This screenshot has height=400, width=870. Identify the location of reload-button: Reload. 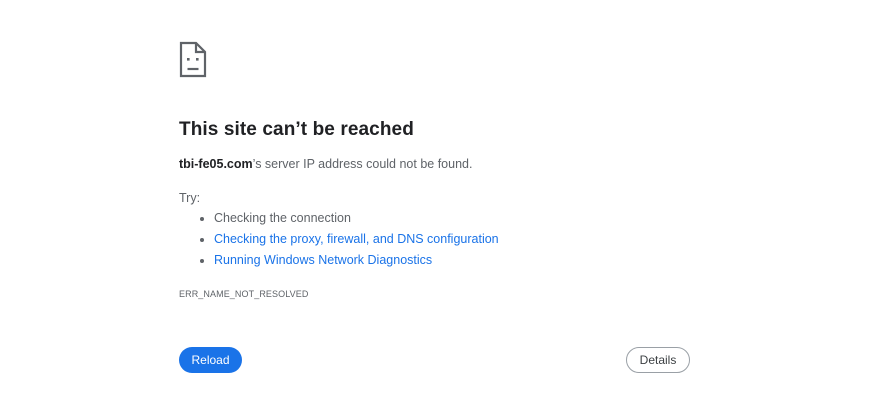
(210, 360).